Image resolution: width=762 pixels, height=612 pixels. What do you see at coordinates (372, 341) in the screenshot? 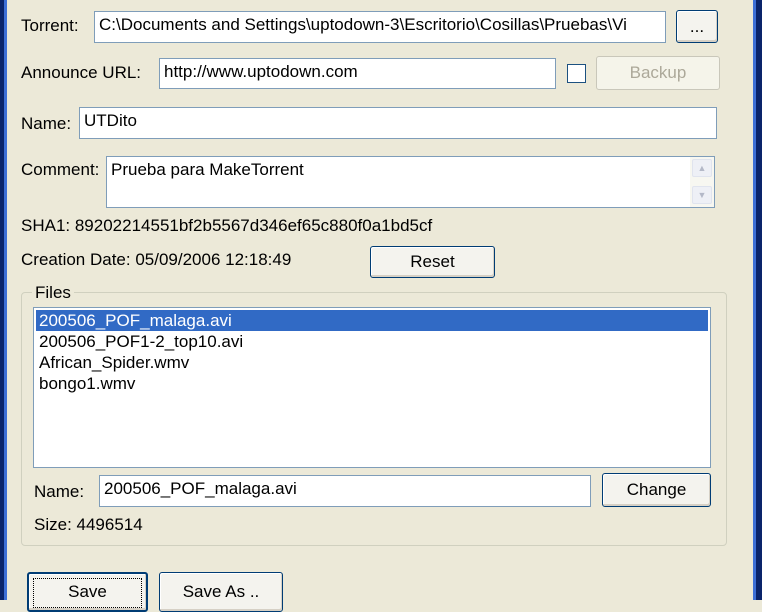
I see `file-list-item: 200506_POF1-2_top10.avi` at bounding box center [372, 341].